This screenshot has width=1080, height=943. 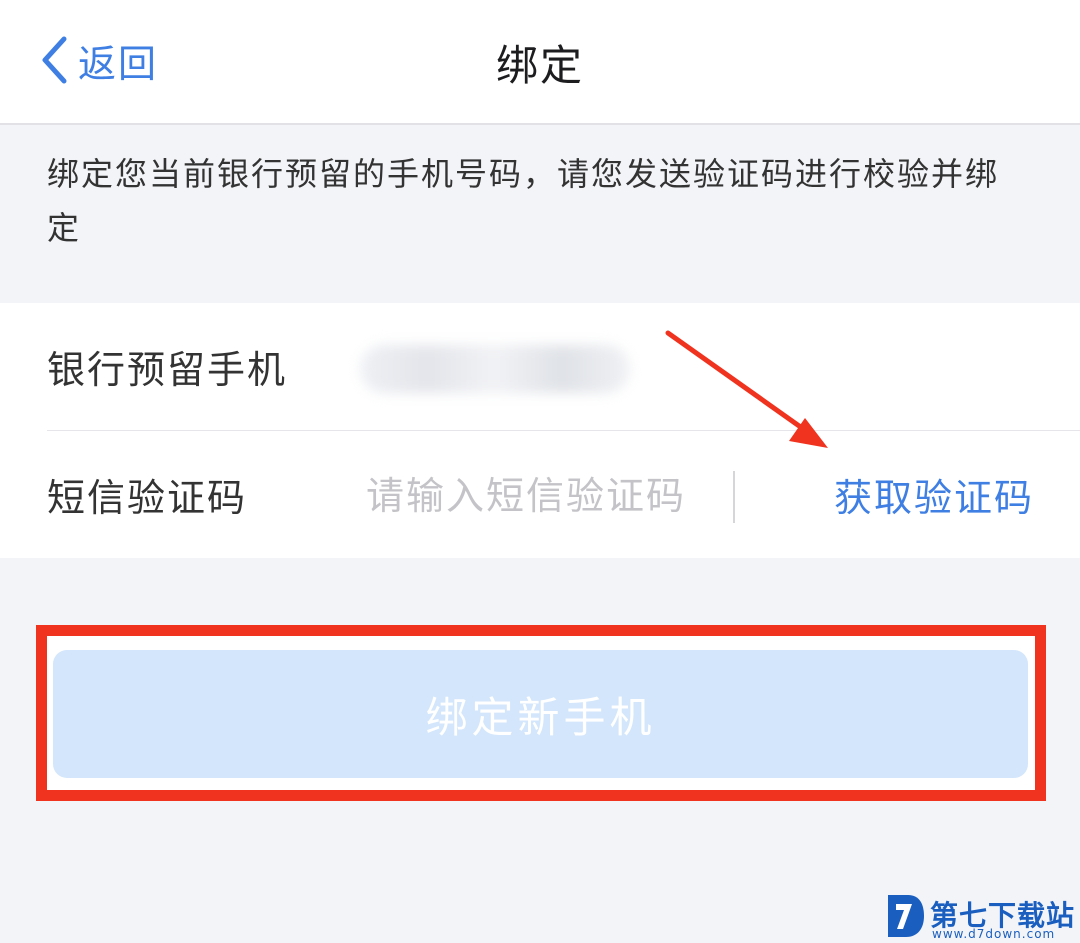 What do you see at coordinates (540, 714) in the screenshot?
I see `bind-new-phone-button: 绑定新手机` at bounding box center [540, 714].